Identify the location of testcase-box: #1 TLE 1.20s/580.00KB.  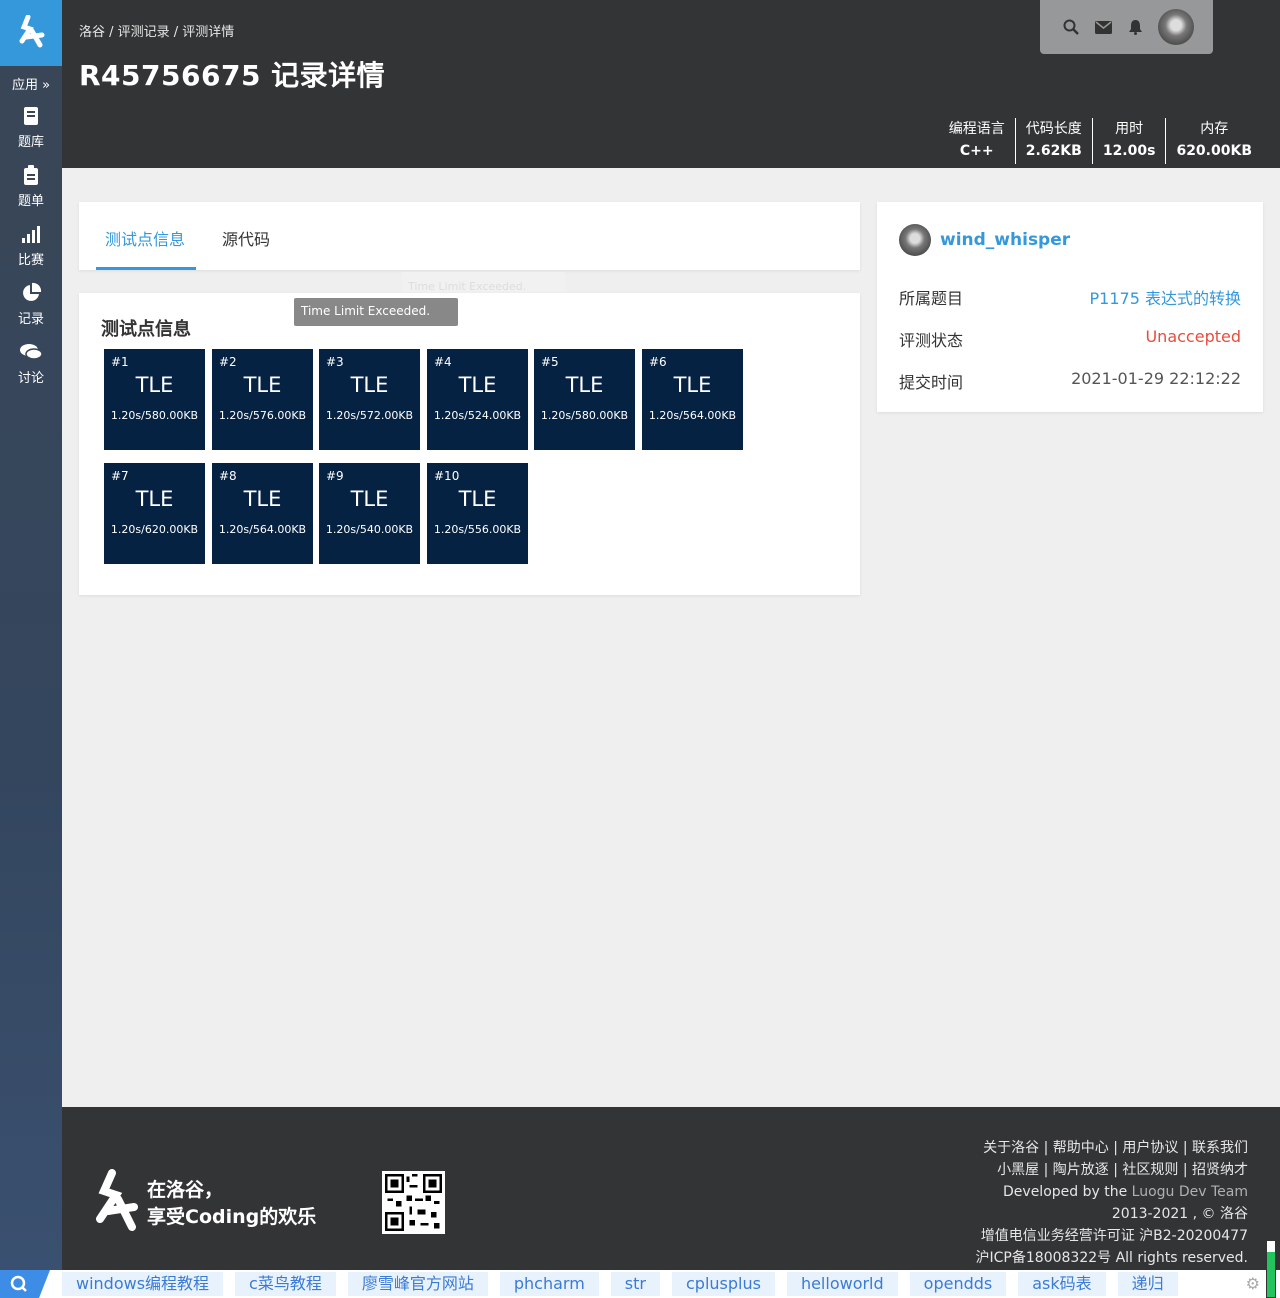
(154, 399).